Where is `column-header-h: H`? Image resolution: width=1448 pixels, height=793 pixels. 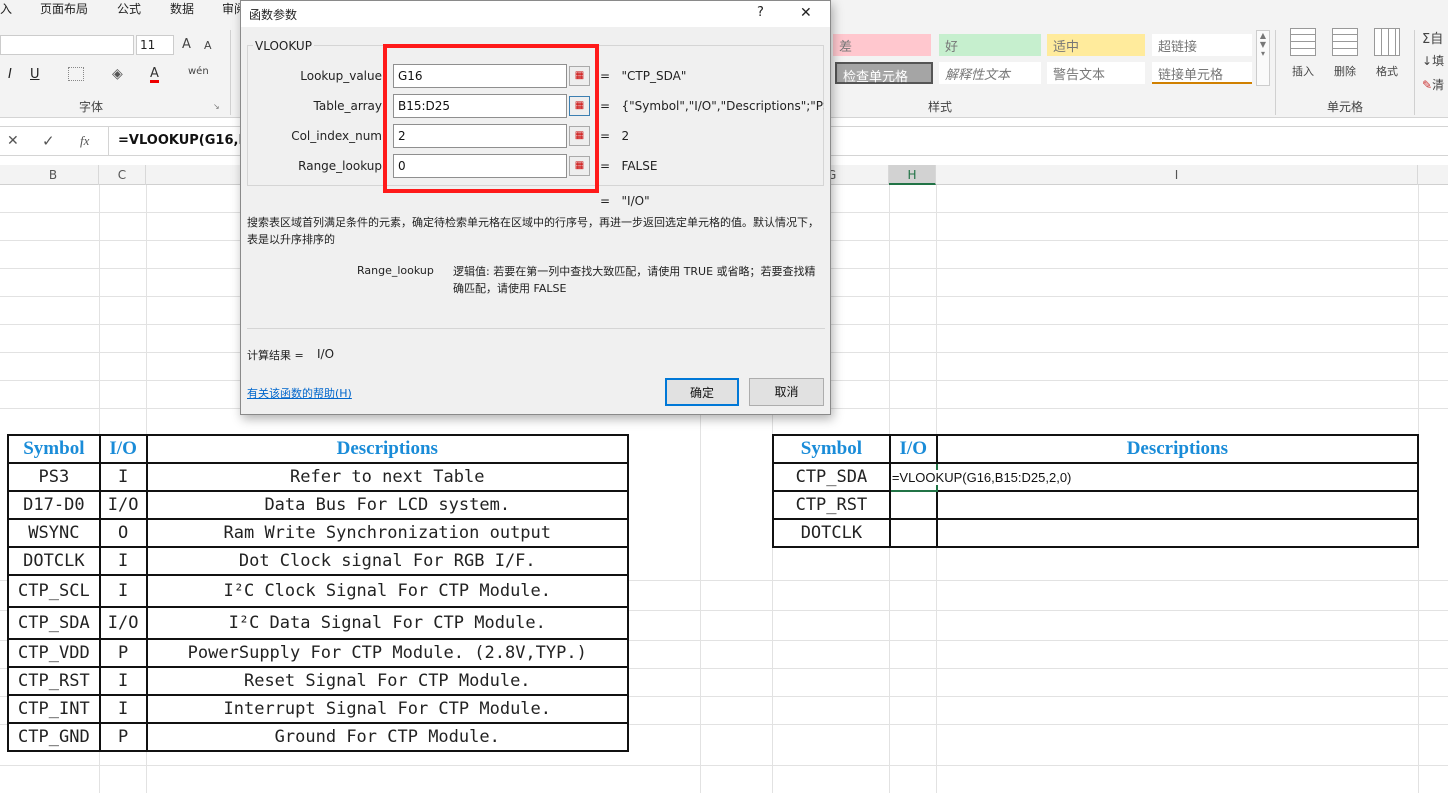
column-header-h: H is located at coordinates (912, 175).